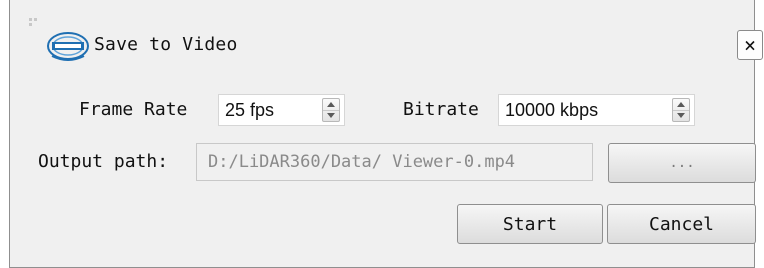 The height and width of the screenshot is (268, 764). I want to click on frame-rate-down-arrow-icon, so click(331, 115).